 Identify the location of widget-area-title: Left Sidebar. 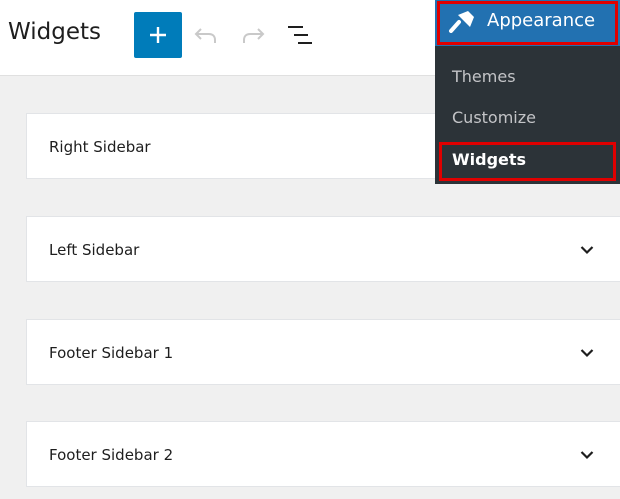
(94, 250).